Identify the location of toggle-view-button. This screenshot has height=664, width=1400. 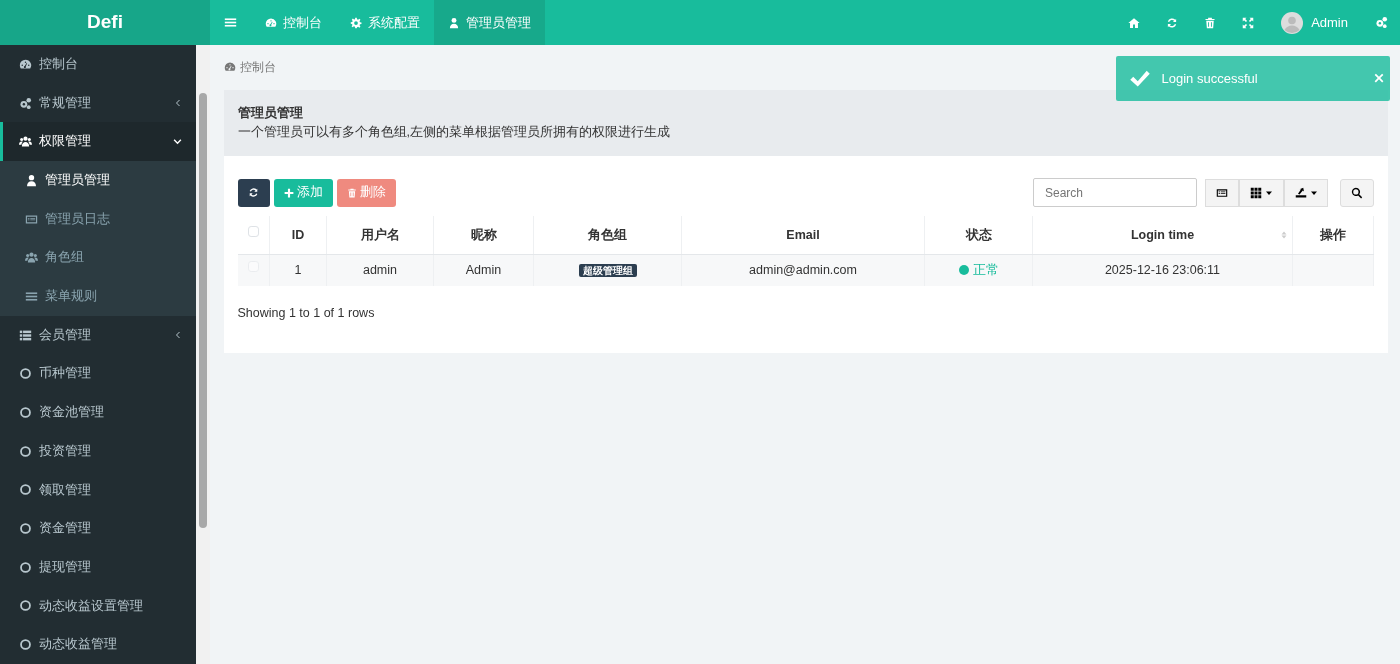
(1222, 192).